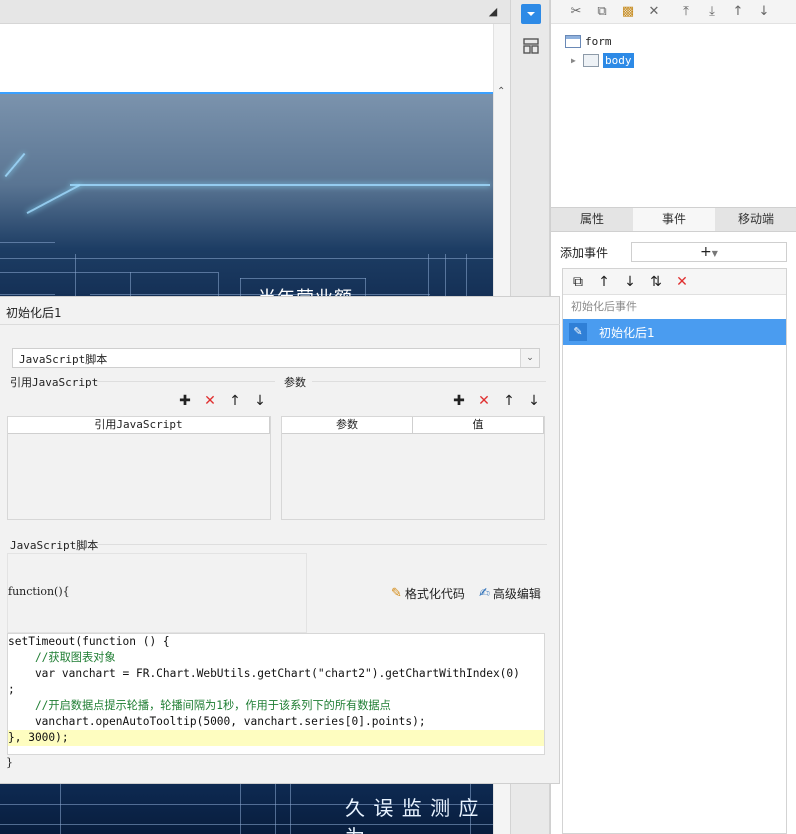 This screenshot has width=796, height=834. What do you see at coordinates (604, 306) in the screenshot?
I see `event-group-label: 初始化后事件` at bounding box center [604, 306].